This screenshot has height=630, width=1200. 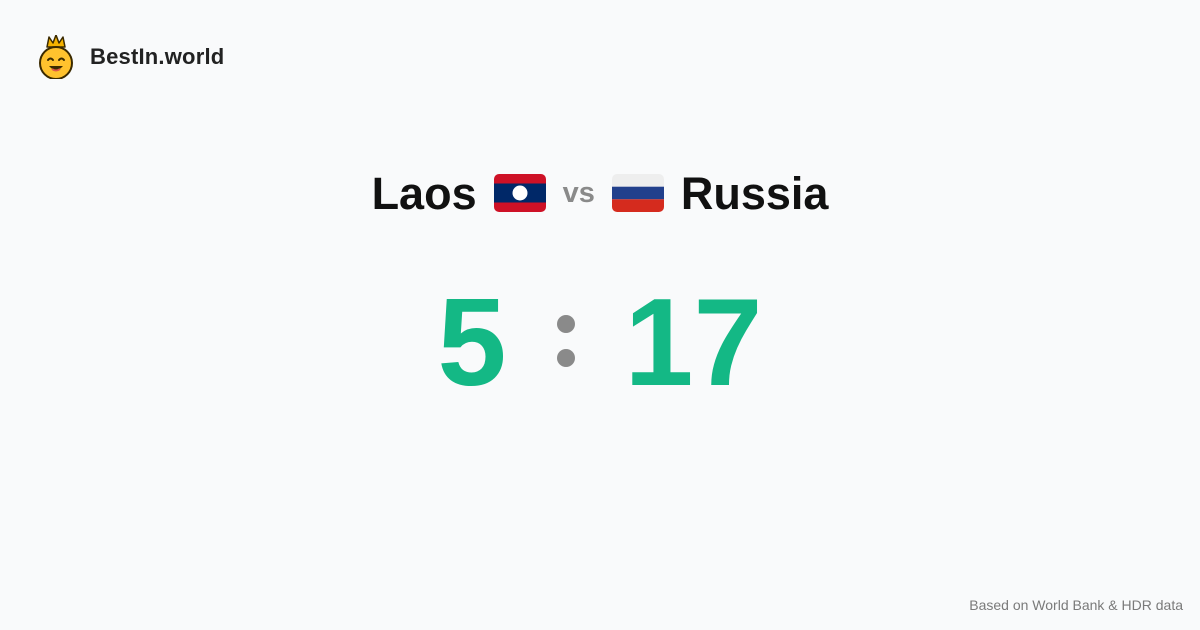 I want to click on score-separator, so click(x=565, y=341).